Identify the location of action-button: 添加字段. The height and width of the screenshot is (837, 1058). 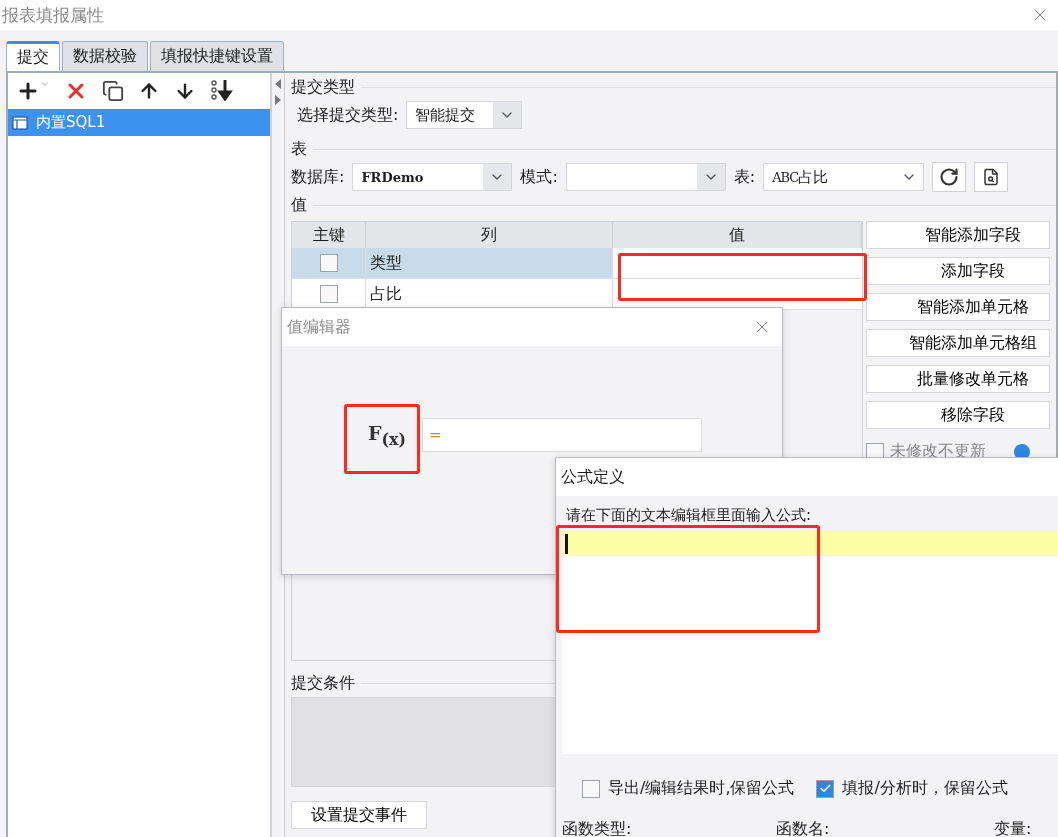
(958, 271).